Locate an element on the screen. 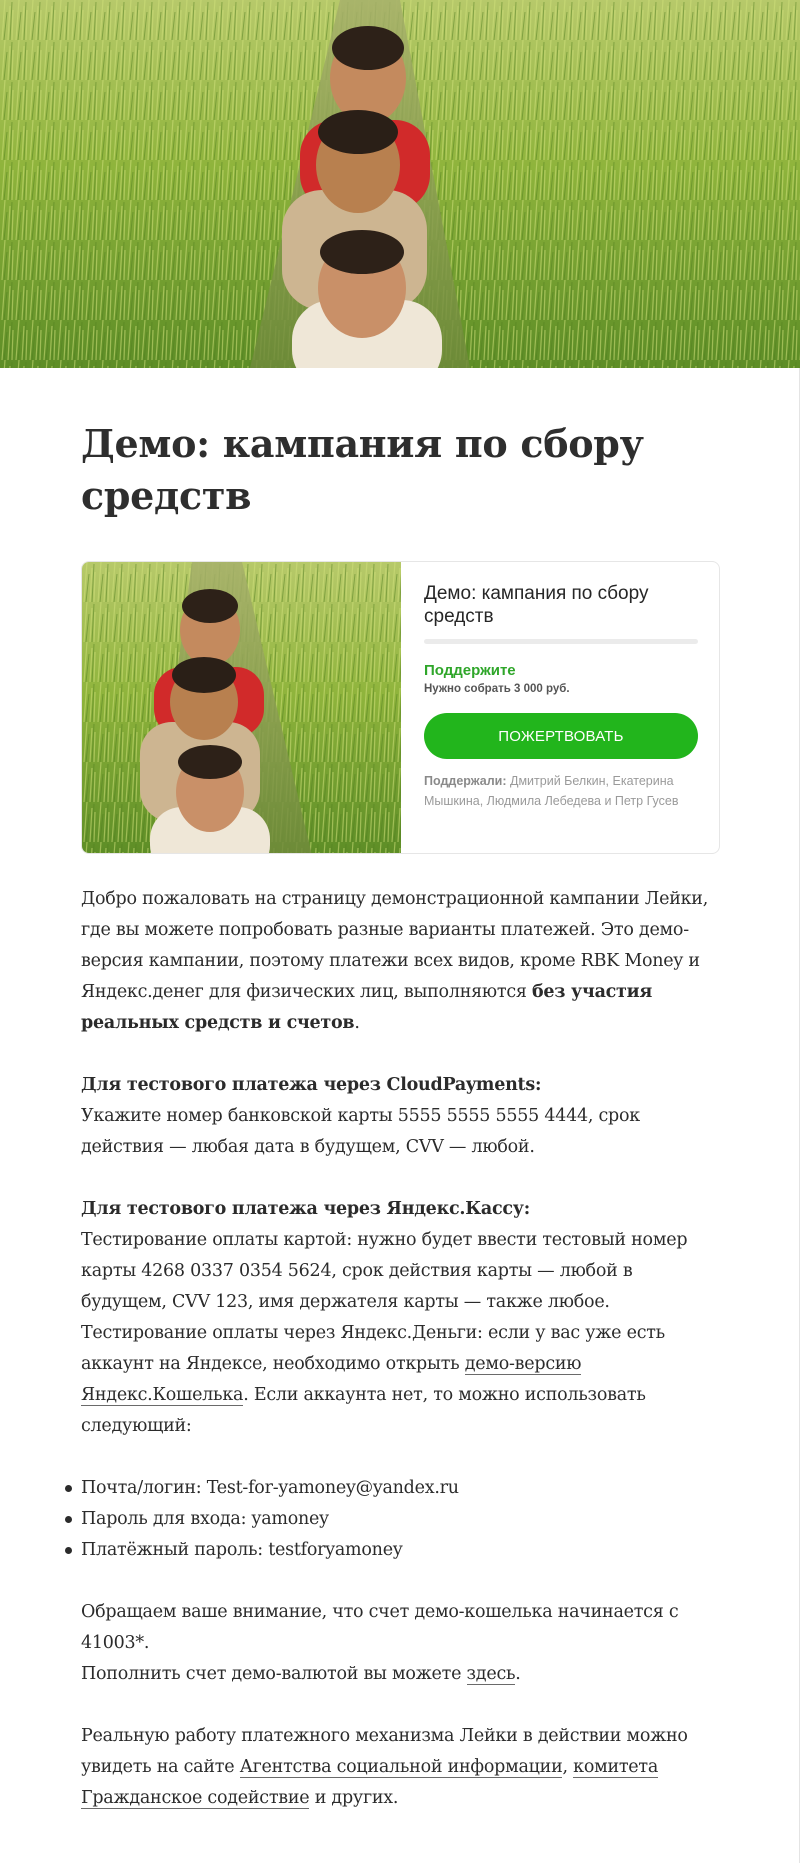  real-usage-end: и других. is located at coordinates (354, 1798).